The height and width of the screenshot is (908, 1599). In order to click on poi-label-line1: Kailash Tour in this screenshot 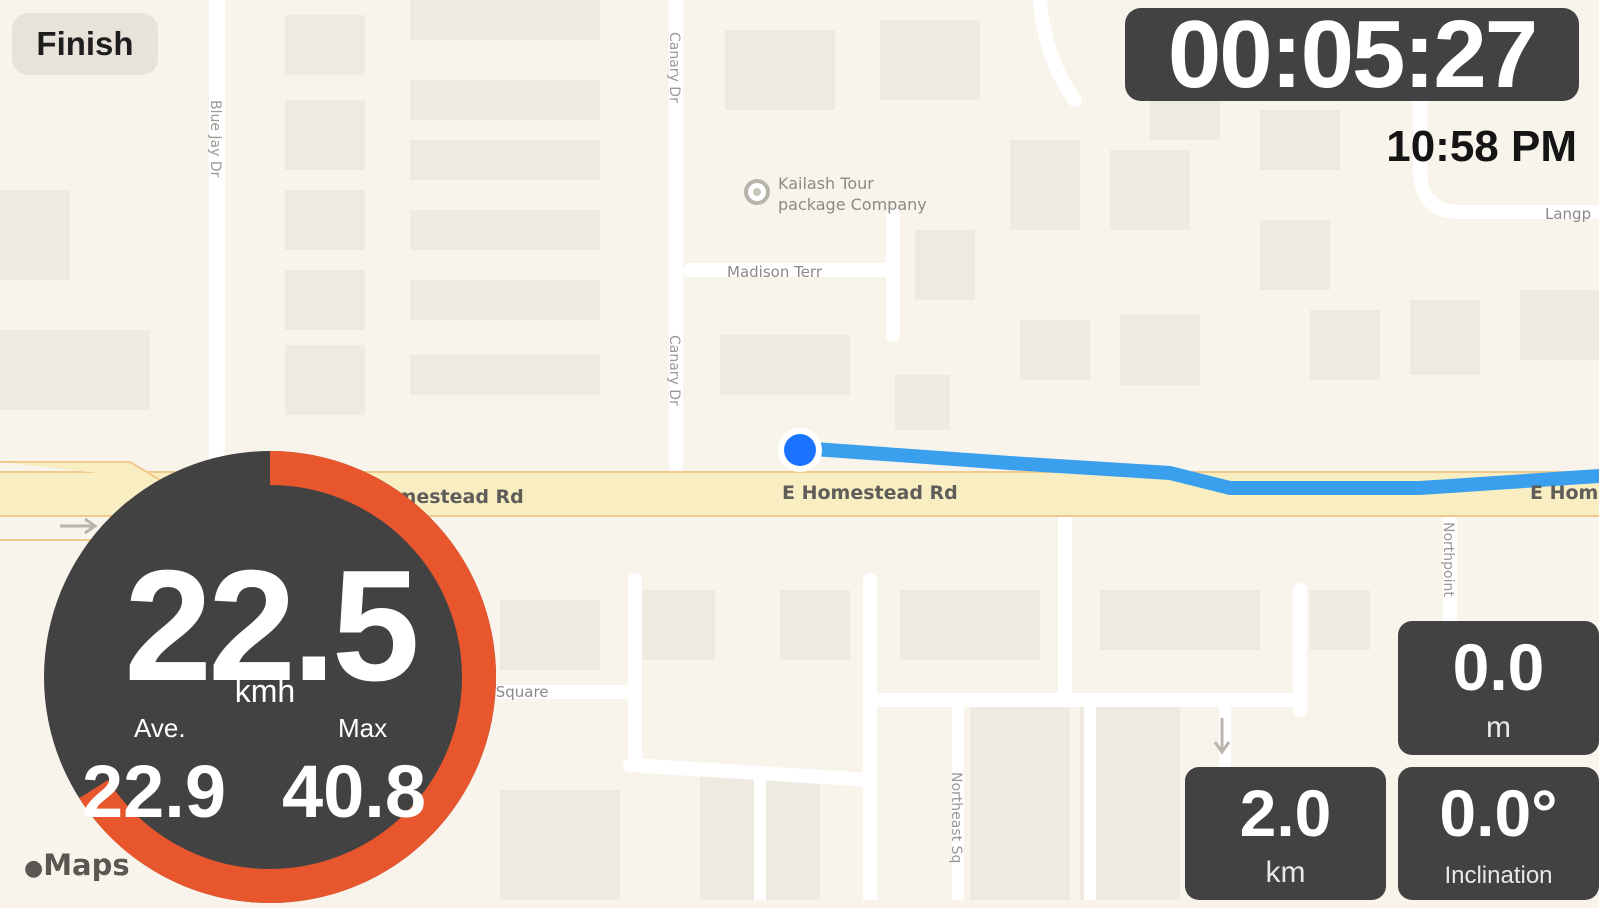, I will do `click(826, 183)`.